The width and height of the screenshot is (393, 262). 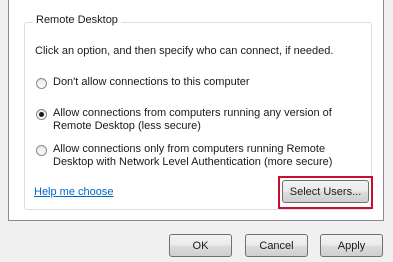 I want to click on radio-allow-nla-only, so click(x=41, y=150).